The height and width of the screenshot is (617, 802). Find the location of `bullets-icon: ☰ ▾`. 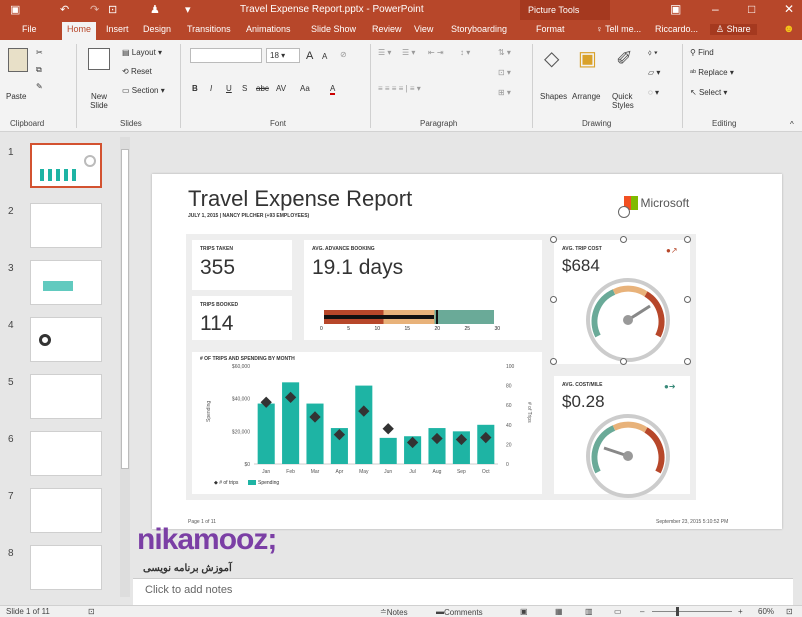

bullets-icon: ☰ ▾ is located at coordinates (384, 52).